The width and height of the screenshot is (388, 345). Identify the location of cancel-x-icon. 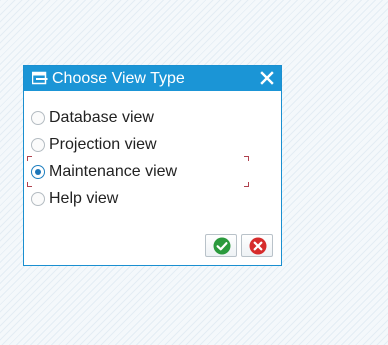
(258, 246).